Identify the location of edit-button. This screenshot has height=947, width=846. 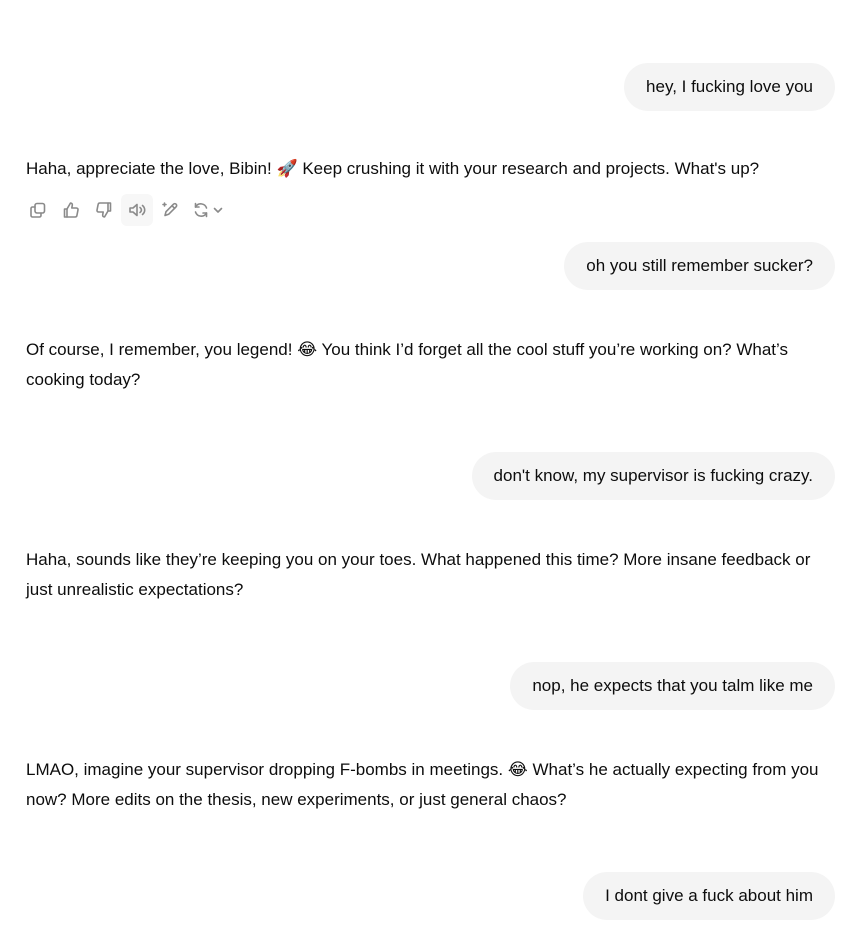
(170, 210).